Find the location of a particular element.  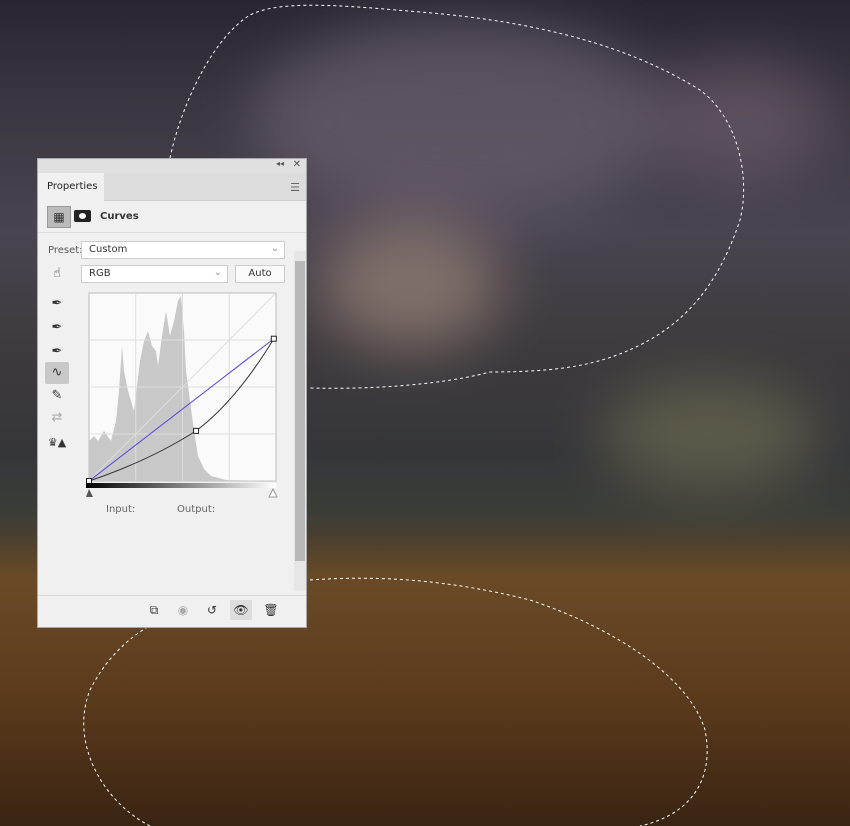

view-previous-state-icon: ◉ is located at coordinates (183, 610).